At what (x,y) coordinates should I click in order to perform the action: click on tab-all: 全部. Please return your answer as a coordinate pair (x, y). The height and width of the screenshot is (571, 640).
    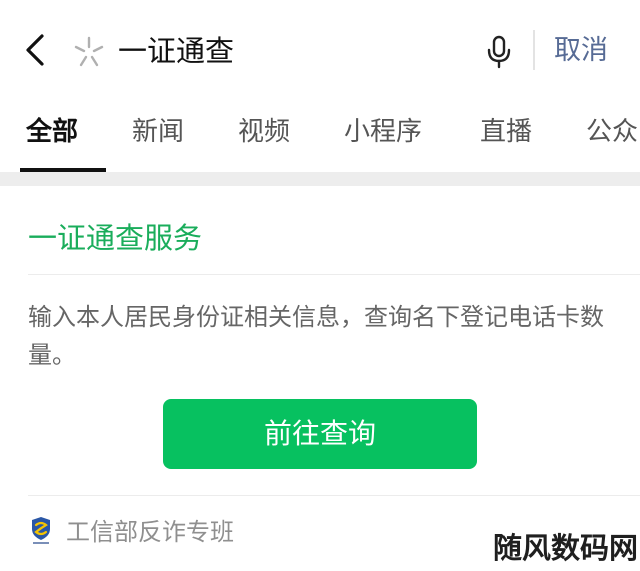
    Looking at the image, I should click on (52, 132).